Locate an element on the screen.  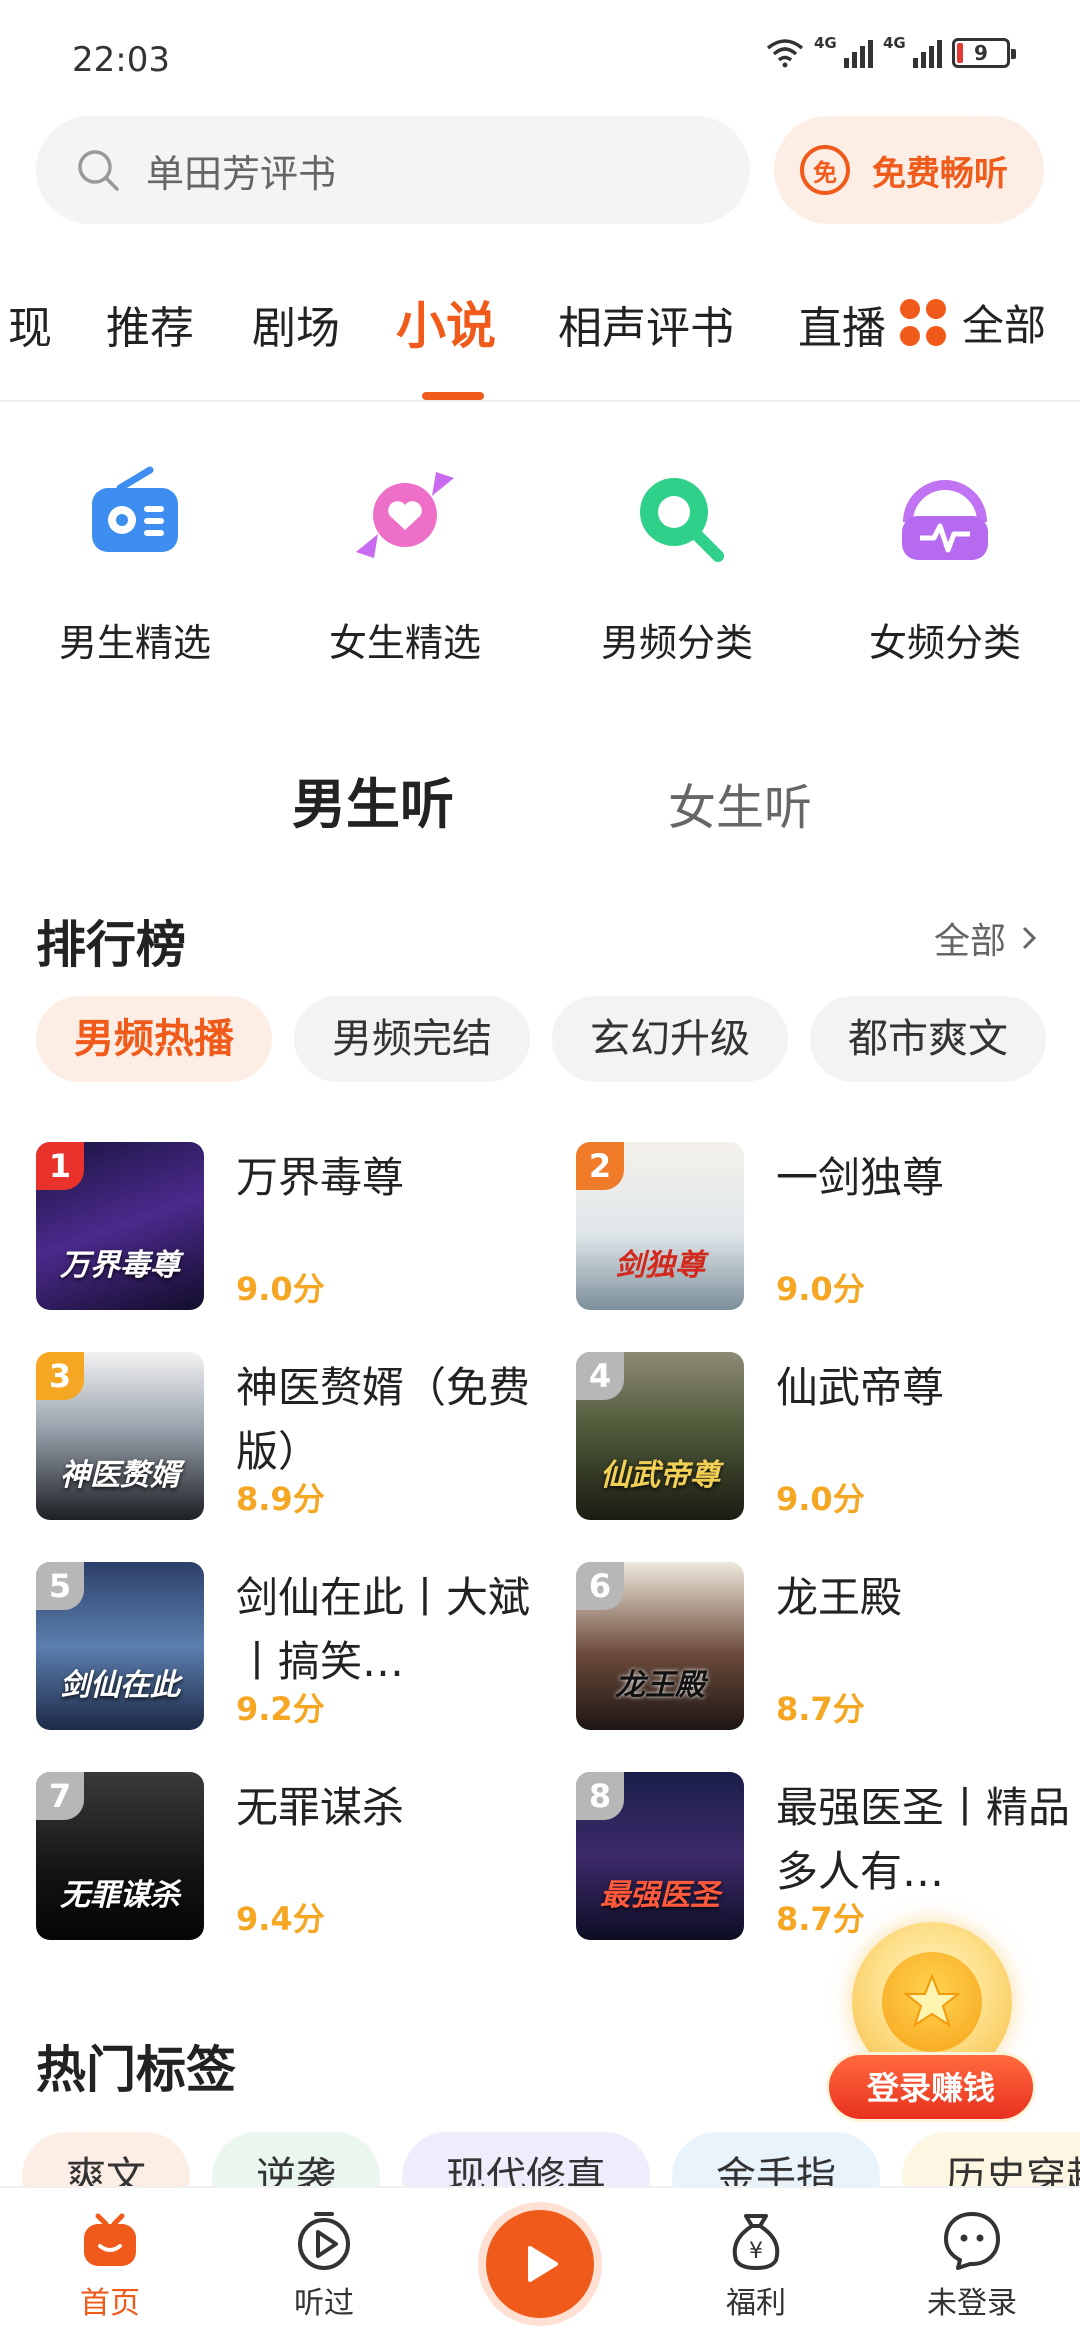
ranking-all-link: 全部 is located at coordinates (989, 938).